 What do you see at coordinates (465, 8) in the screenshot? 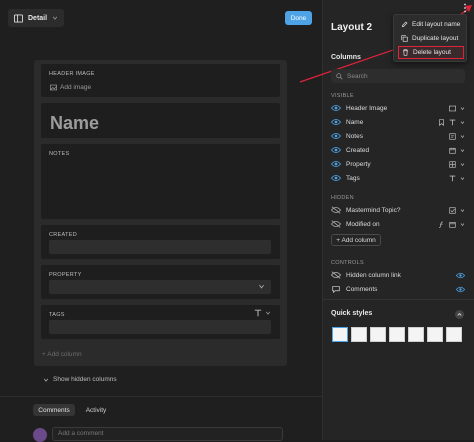
I see `more-options-icon` at bounding box center [465, 8].